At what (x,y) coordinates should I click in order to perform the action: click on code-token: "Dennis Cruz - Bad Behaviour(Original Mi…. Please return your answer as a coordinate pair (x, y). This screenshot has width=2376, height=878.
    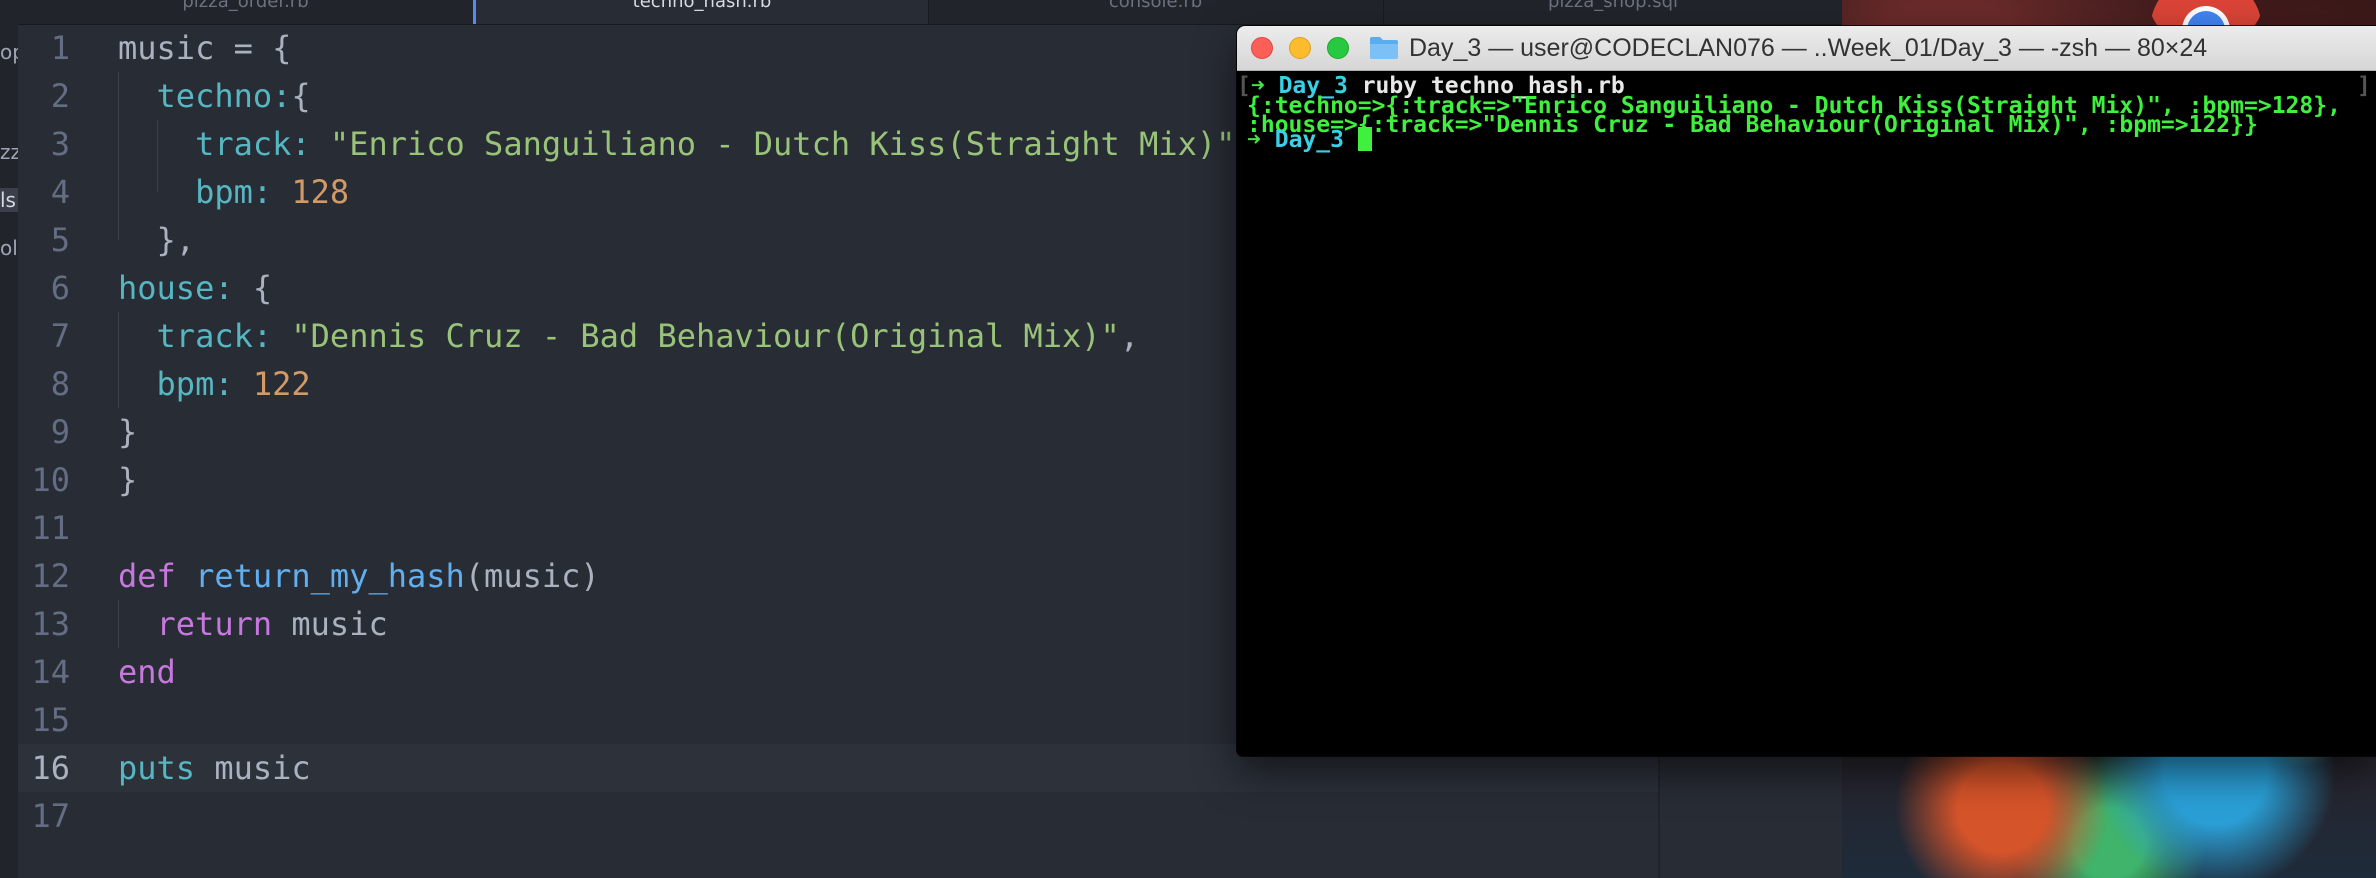
    Looking at the image, I should click on (705, 336).